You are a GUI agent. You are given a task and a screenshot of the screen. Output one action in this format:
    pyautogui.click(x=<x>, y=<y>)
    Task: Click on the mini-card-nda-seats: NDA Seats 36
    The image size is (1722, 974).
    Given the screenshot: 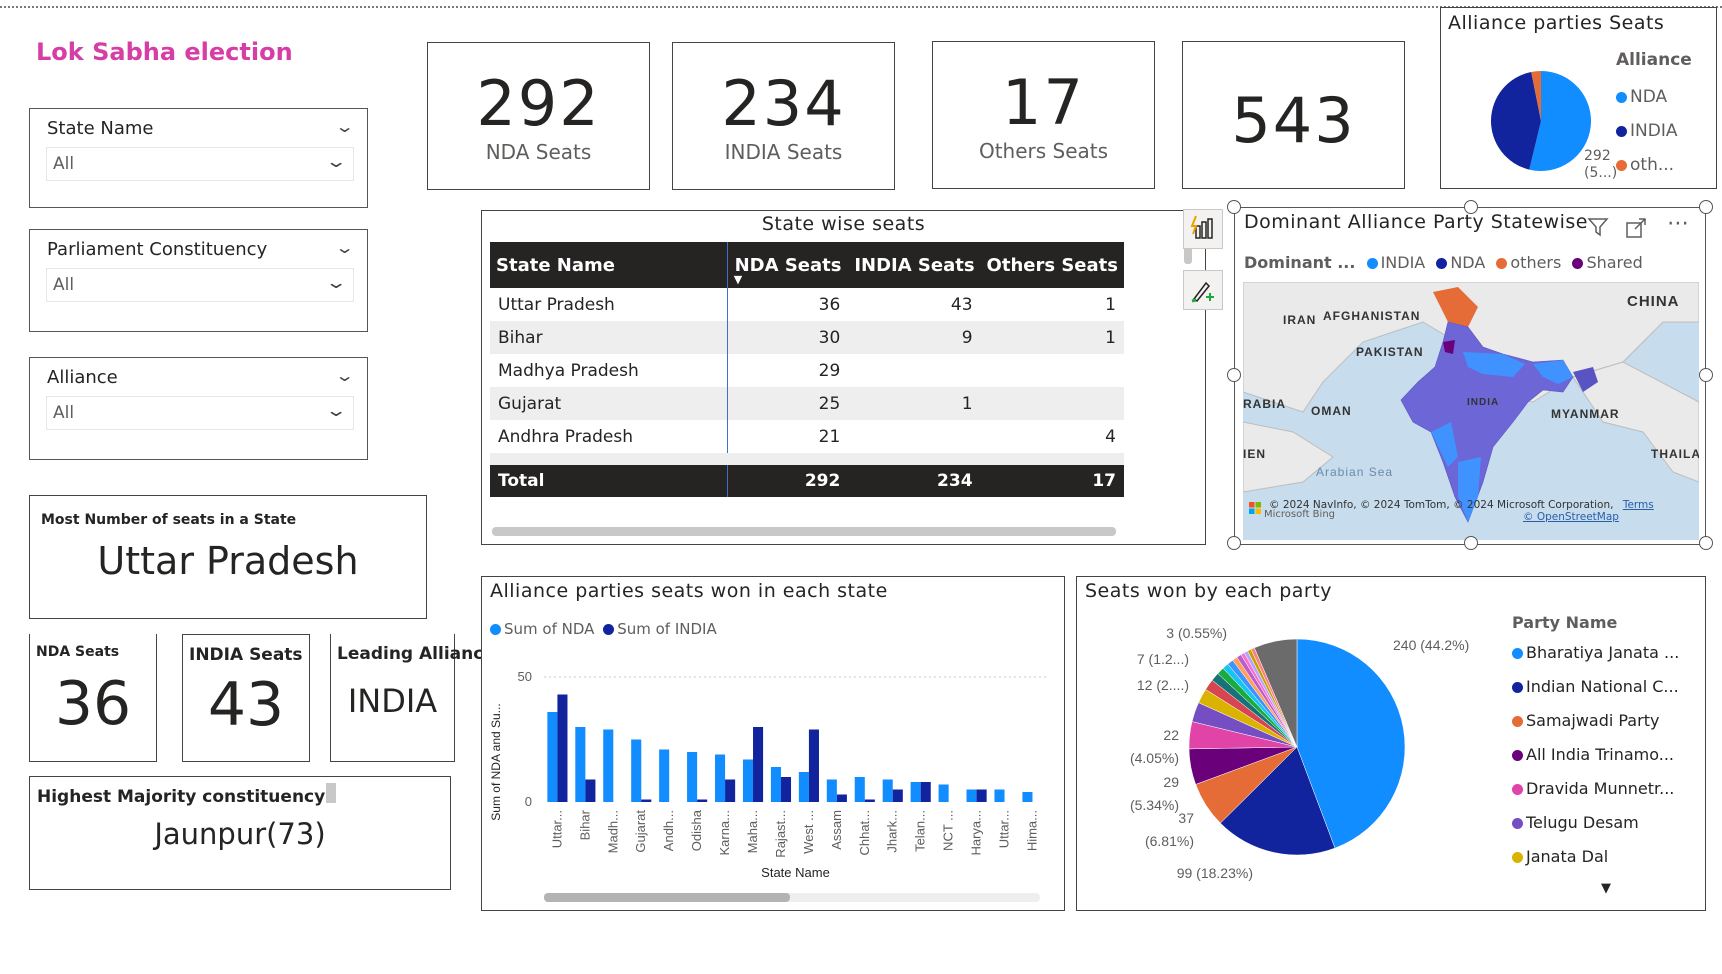 What is the action you would take?
    pyautogui.click(x=93, y=698)
    